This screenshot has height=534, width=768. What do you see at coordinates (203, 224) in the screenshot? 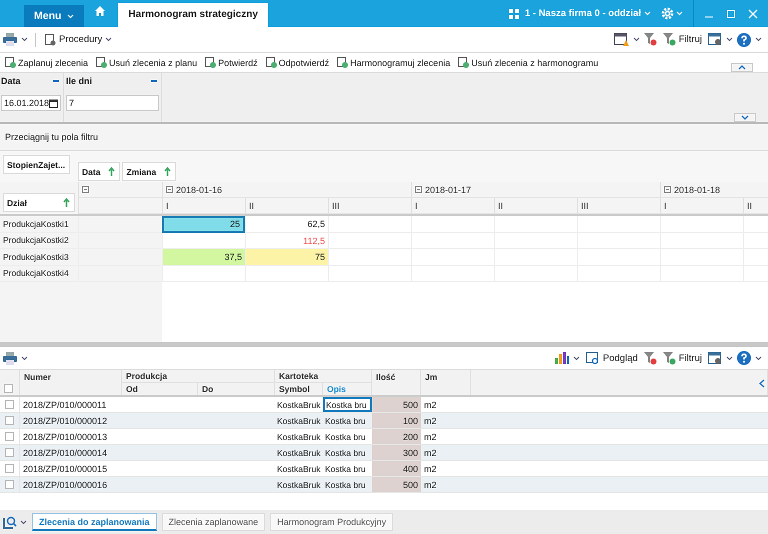
I see `pivot-cell: 25` at bounding box center [203, 224].